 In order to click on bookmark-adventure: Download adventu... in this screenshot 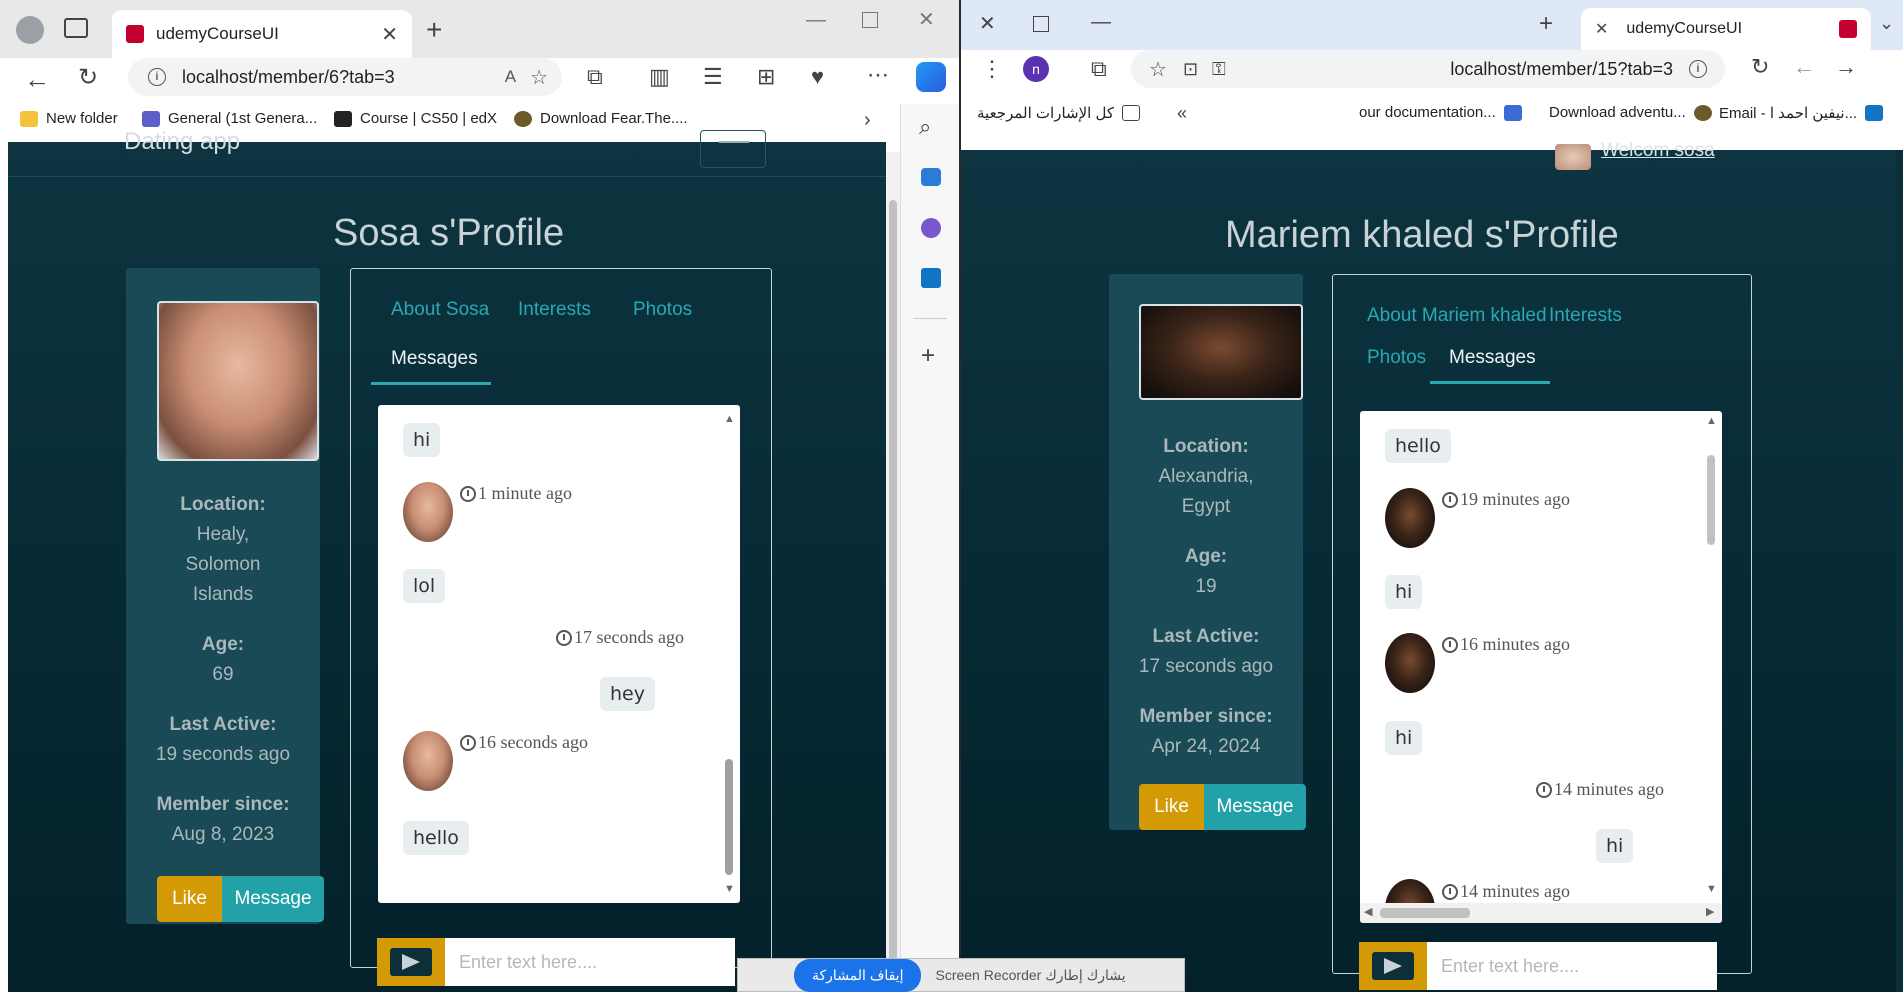, I will do `click(1630, 112)`.